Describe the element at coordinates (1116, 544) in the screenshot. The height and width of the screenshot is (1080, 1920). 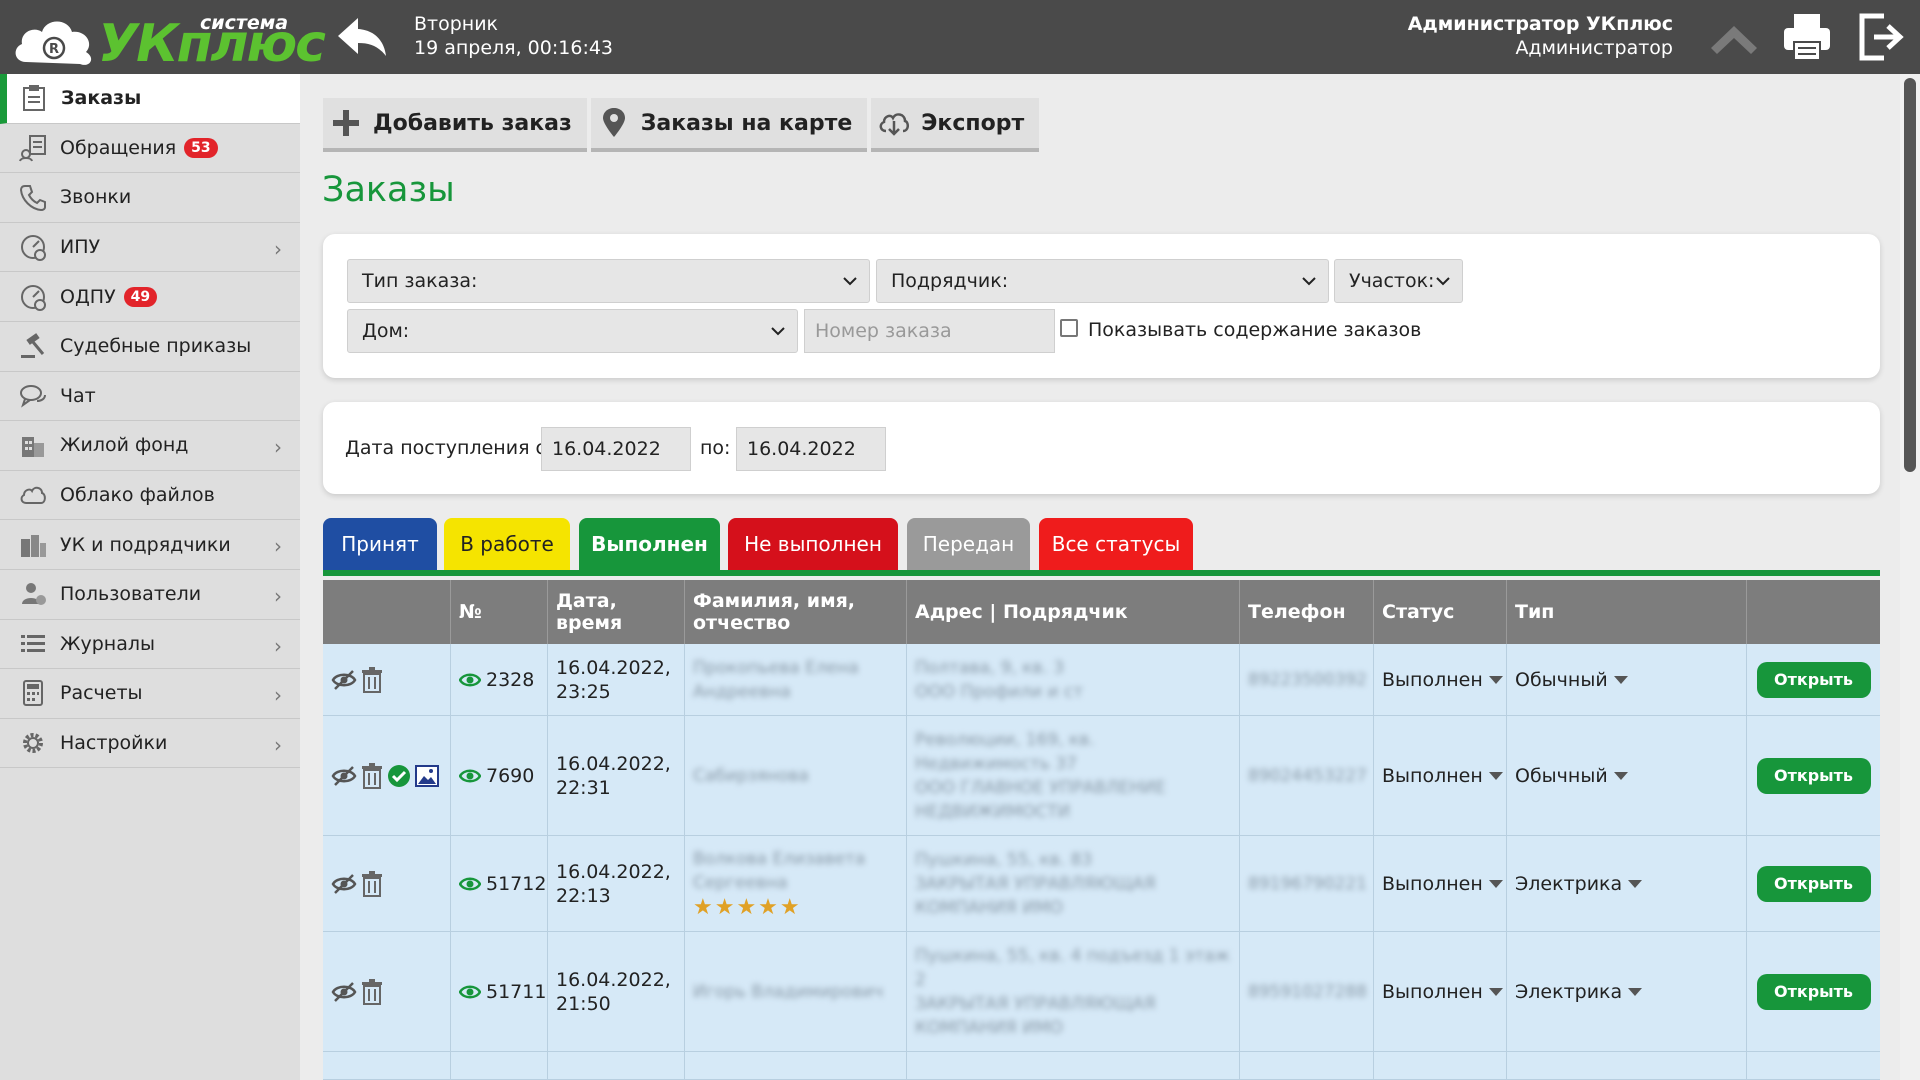
I see `tab-all-statuses: Все статусы` at that location.